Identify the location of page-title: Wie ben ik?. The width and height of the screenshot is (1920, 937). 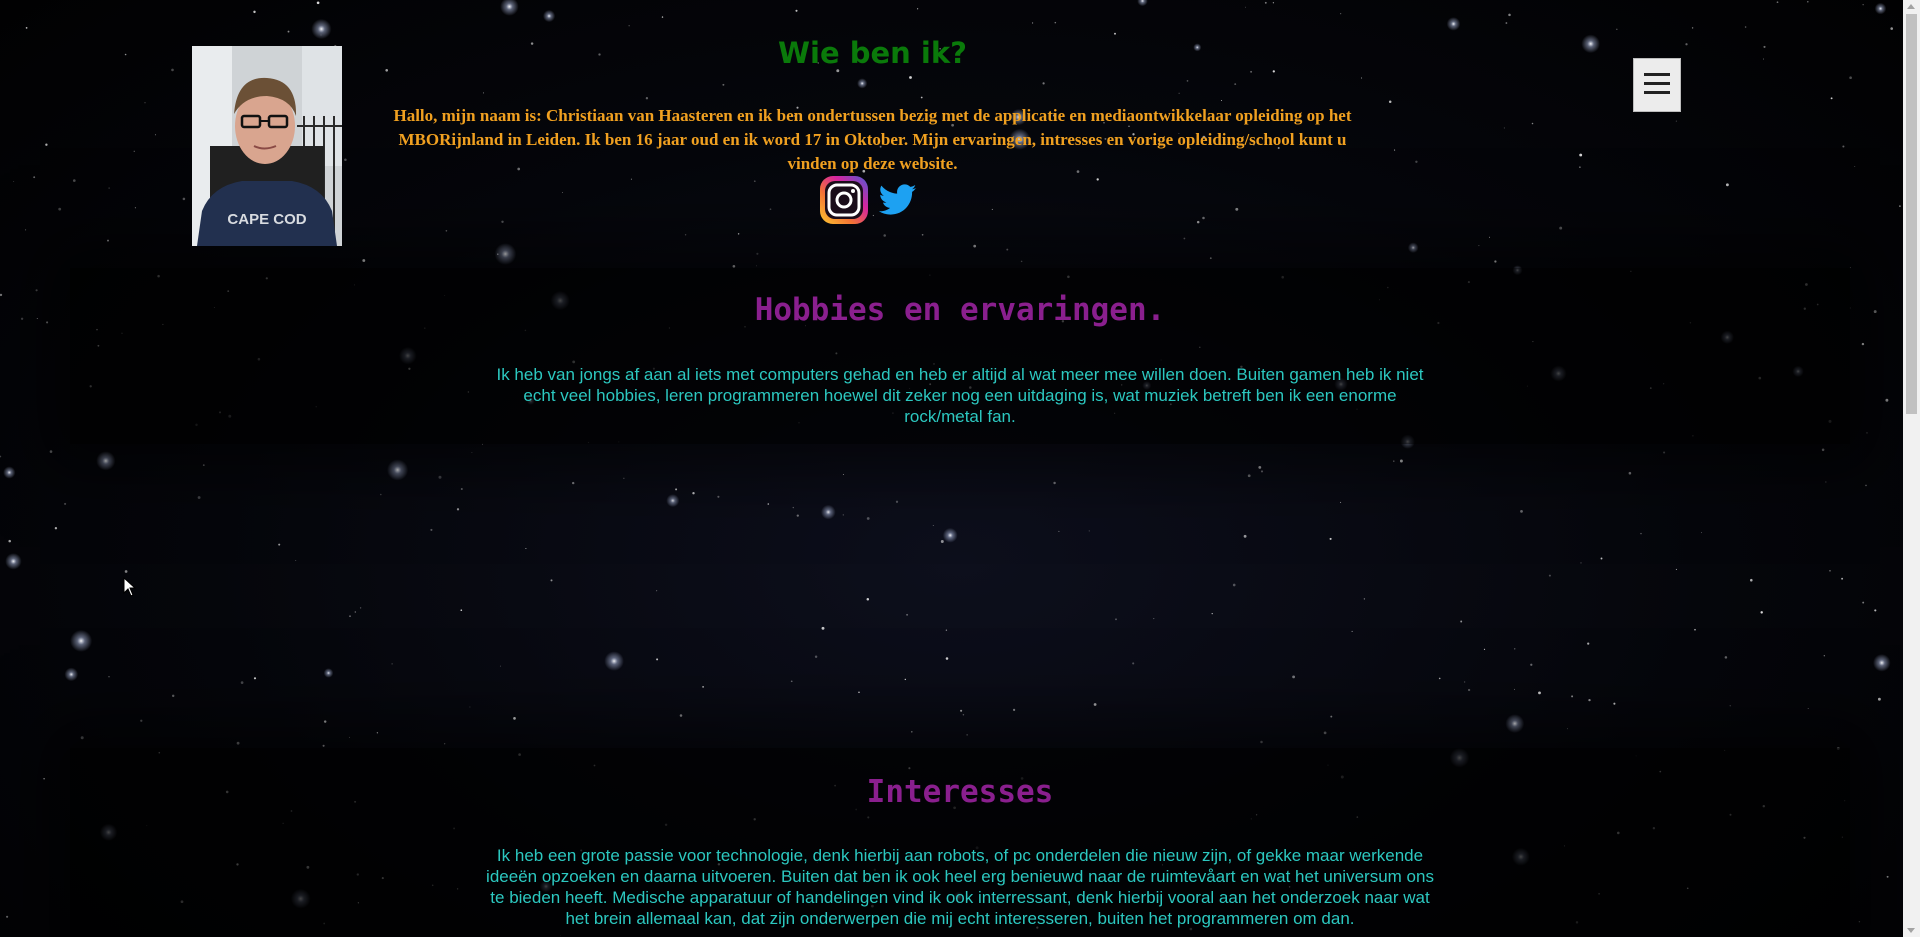
(872, 53).